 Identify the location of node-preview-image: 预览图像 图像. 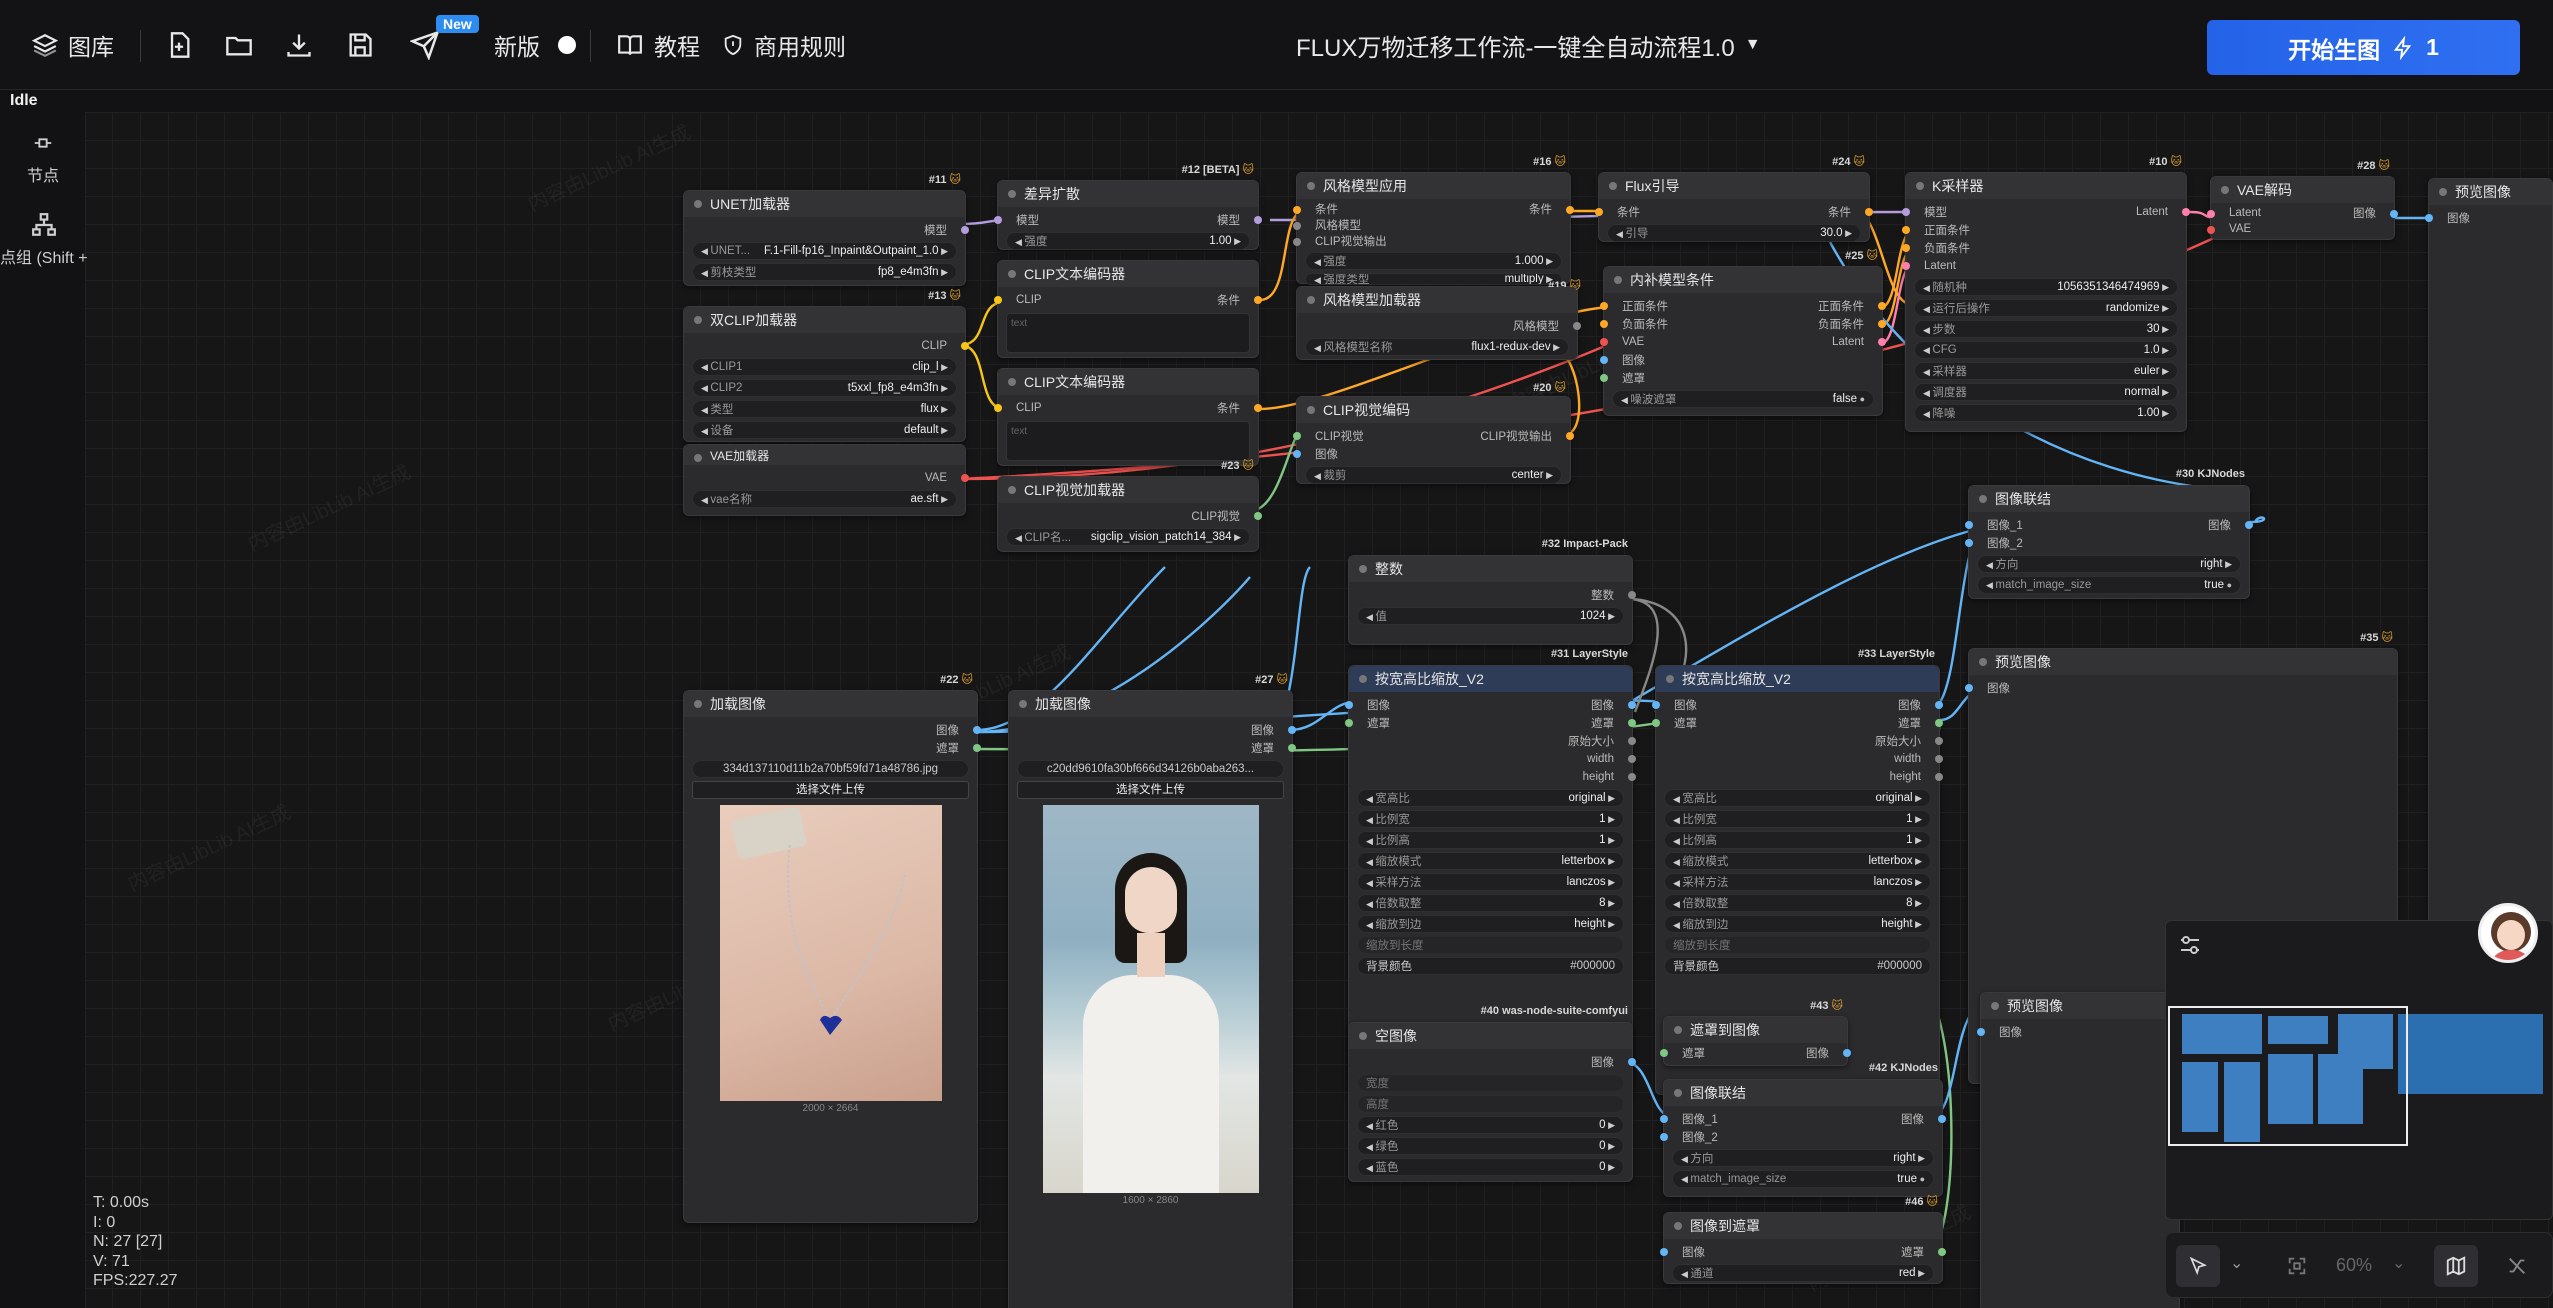
(2078, 1150).